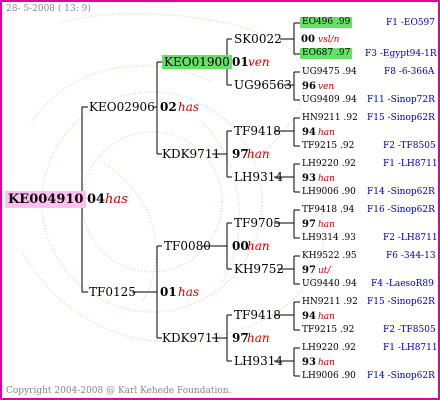 Image resolution: width=440 pixels, height=400 pixels. Describe the element at coordinates (257, 223) in the screenshot. I see `gen3-father-2: TF9705` at that location.